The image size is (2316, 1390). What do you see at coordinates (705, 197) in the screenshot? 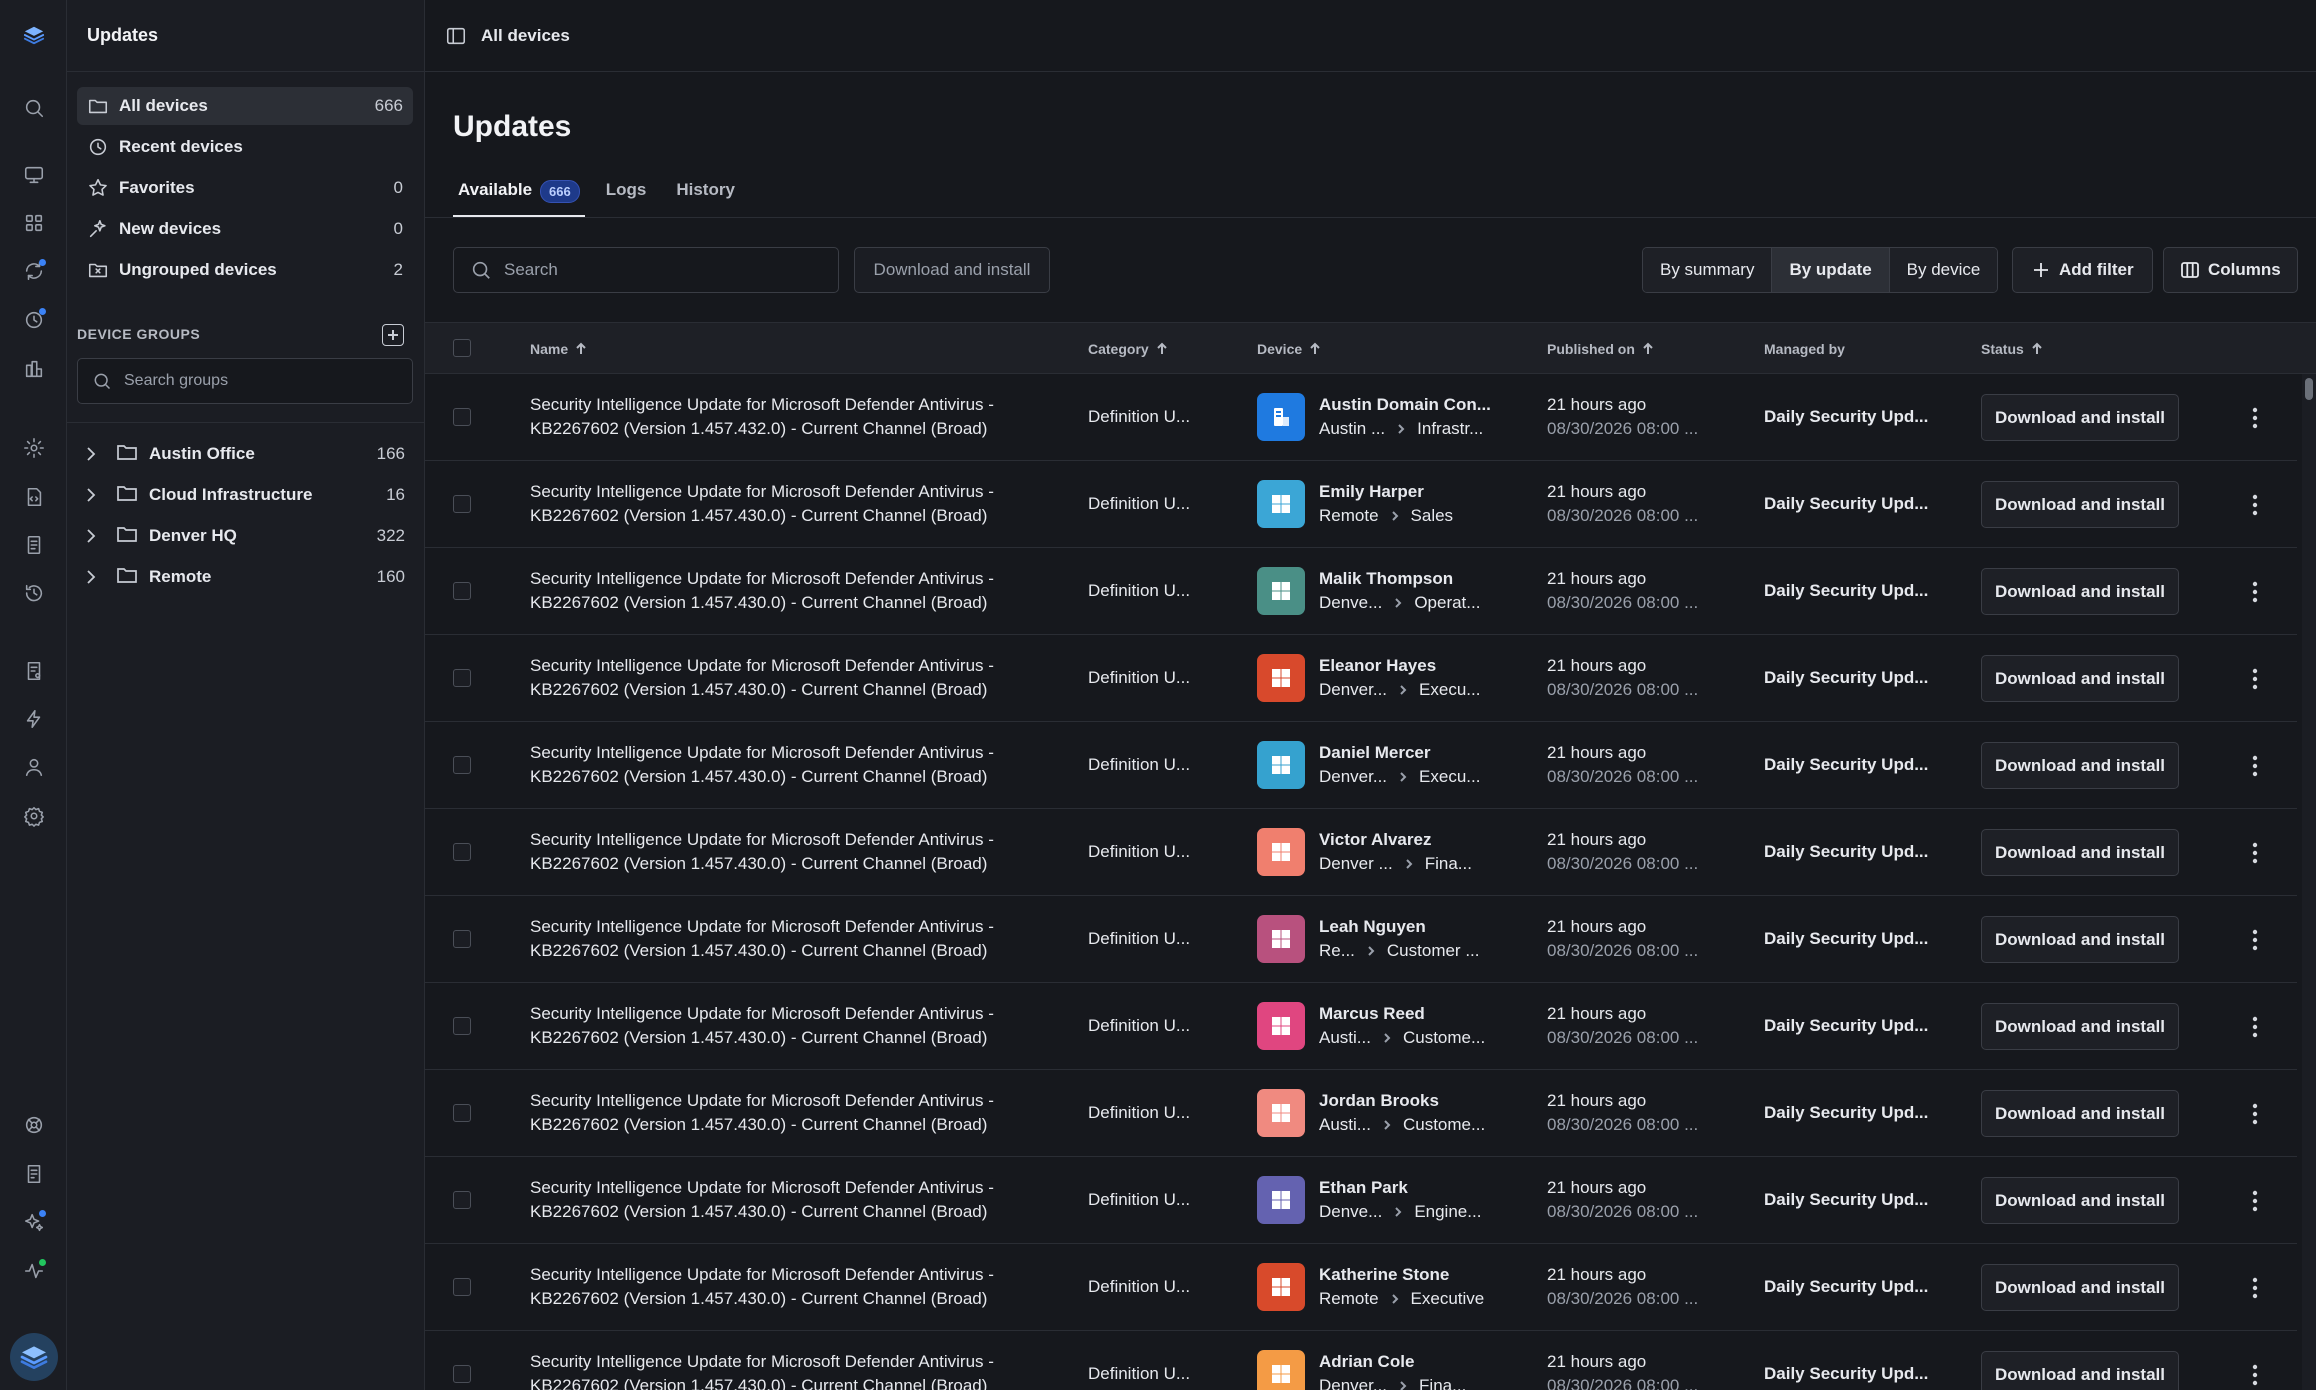
I see `tab-history: History` at bounding box center [705, 197].